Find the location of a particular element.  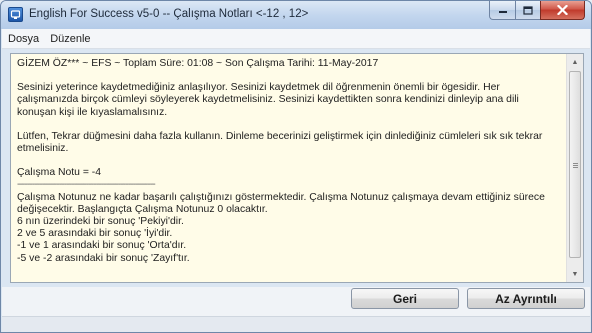

grip-icon is located at coordinates (575, 166).